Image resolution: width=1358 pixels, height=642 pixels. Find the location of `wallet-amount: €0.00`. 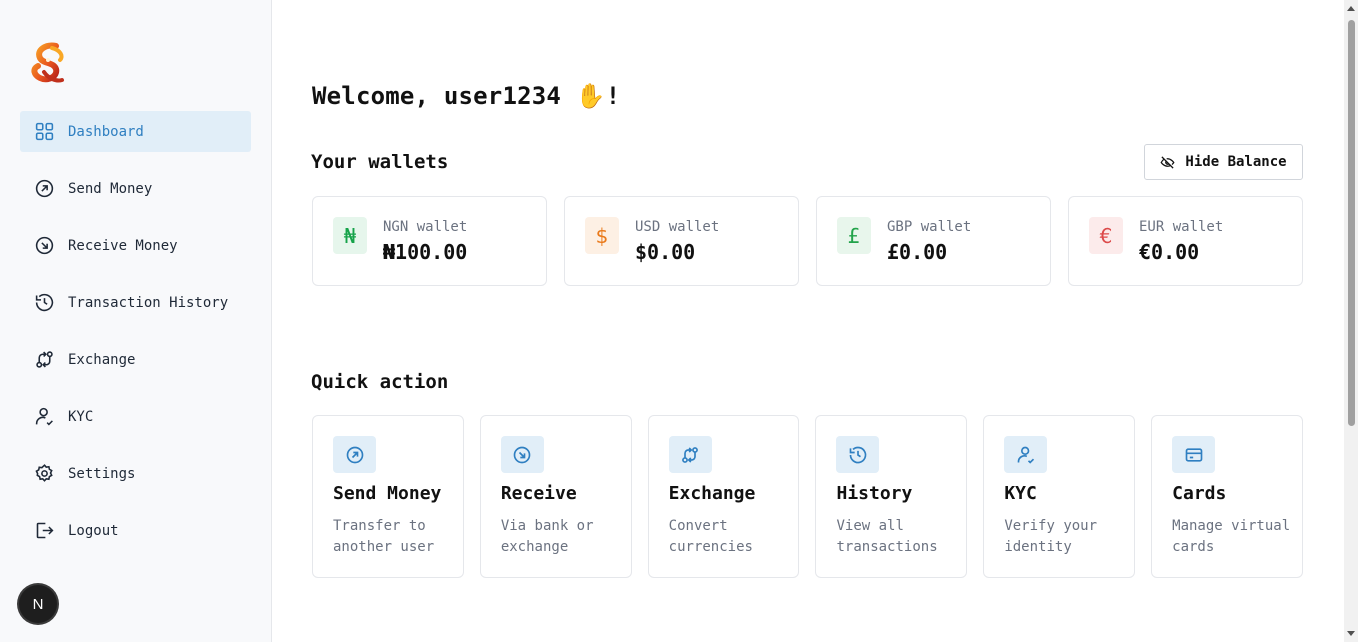

wallet-amount: €0.00 is located at coordinates (1169, 252).